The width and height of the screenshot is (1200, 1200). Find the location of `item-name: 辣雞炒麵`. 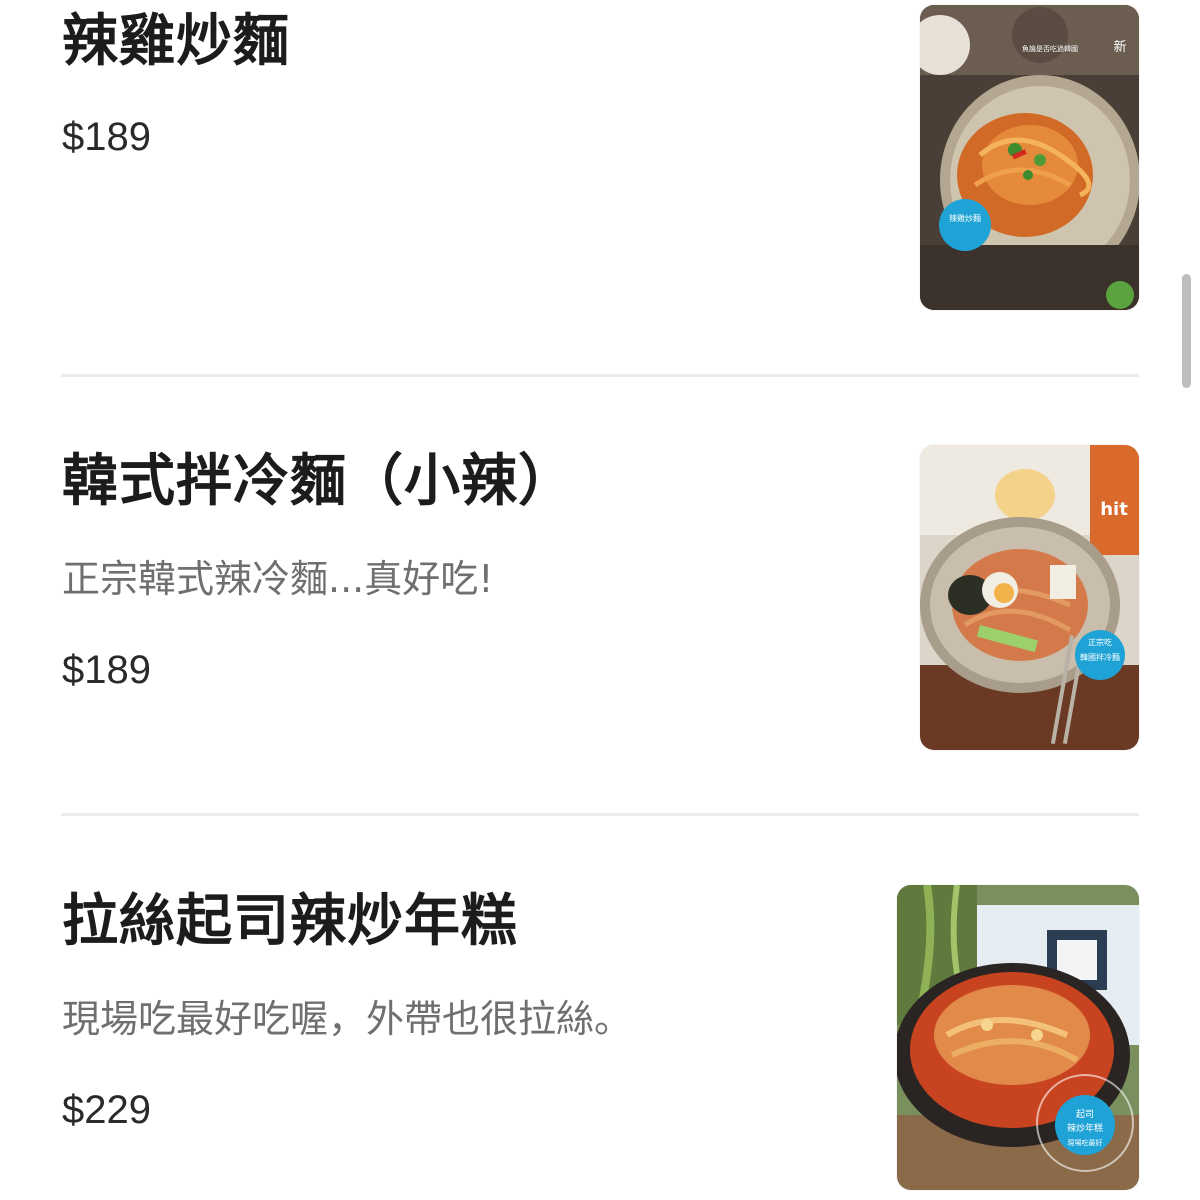

item-name: 辣雞炒麵 is located at coordinates (176, 41).